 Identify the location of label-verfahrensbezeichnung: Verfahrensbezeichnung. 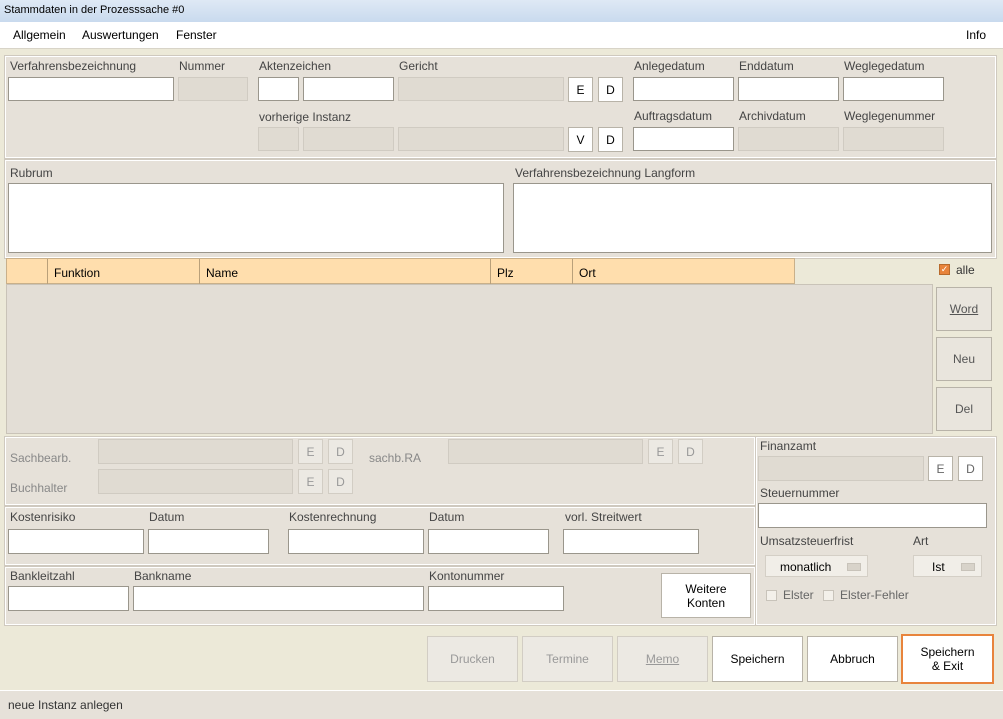
(73, 66).